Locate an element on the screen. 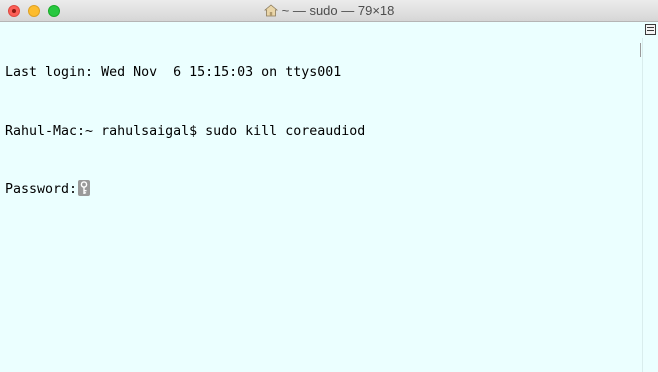 Image resolution: width=658 pixels, height=372 pixels. window-title-container: ~ — sudo — 79×18 is located at coordinates (329, 12).